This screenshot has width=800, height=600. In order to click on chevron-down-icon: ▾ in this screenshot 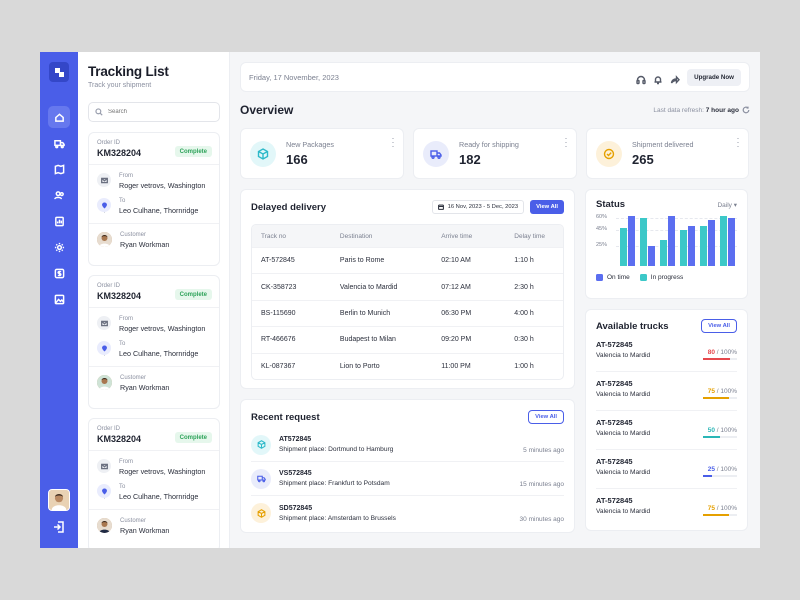, I will do `click(735, 205)`.